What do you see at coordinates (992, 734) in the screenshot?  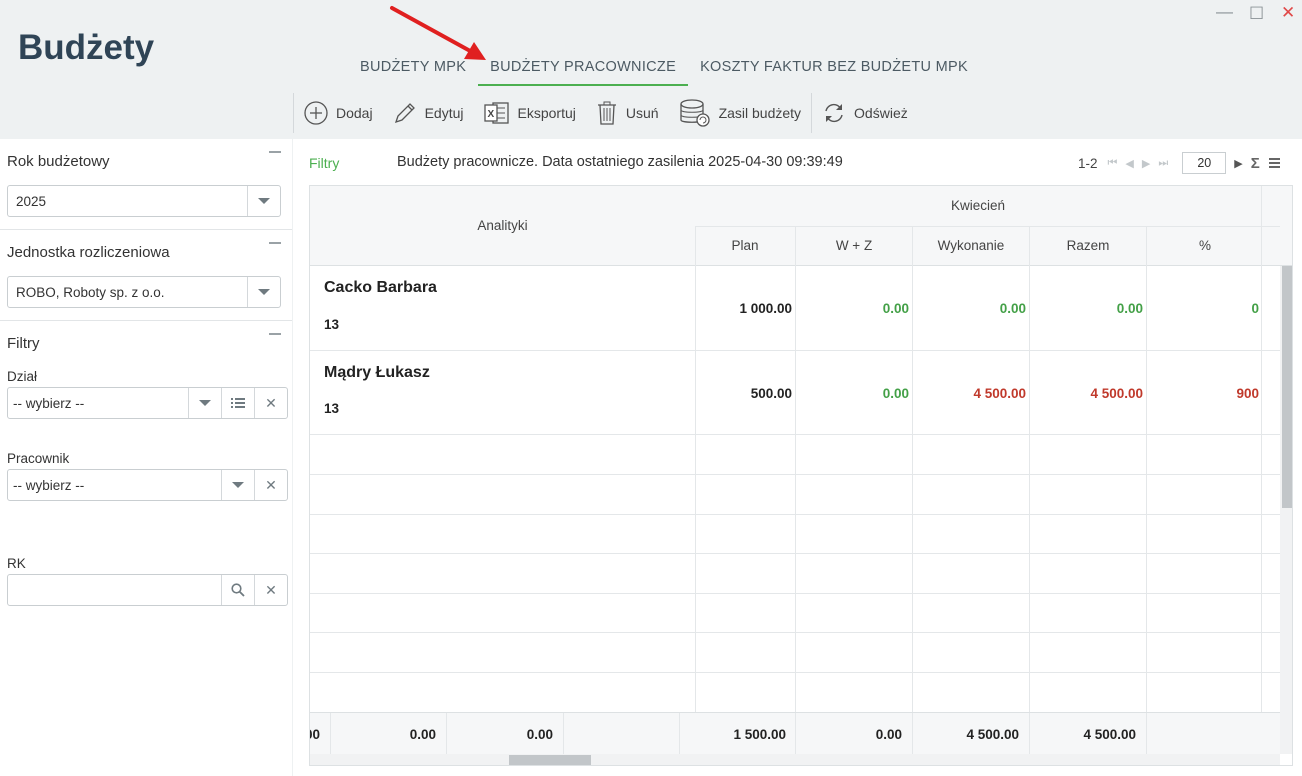 I see `sum-exec: 4 500.00` at bounding box center [992, 734].